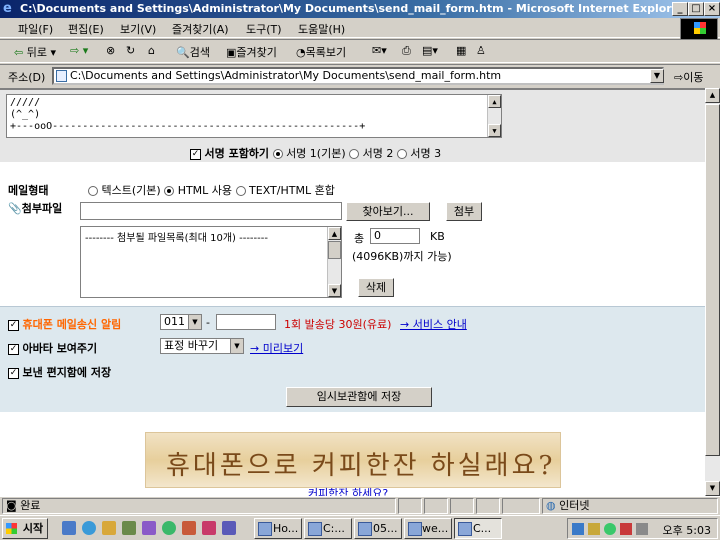  I want to click on quicklaunch-tool-icon, so click(209, 528).